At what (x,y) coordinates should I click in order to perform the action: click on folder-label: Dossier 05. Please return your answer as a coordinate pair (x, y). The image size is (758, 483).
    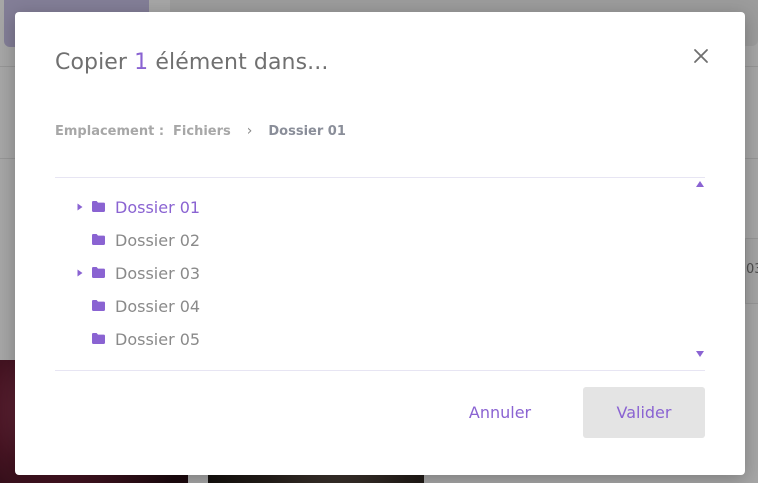
    Looking at the image, I should click on (158, 339).